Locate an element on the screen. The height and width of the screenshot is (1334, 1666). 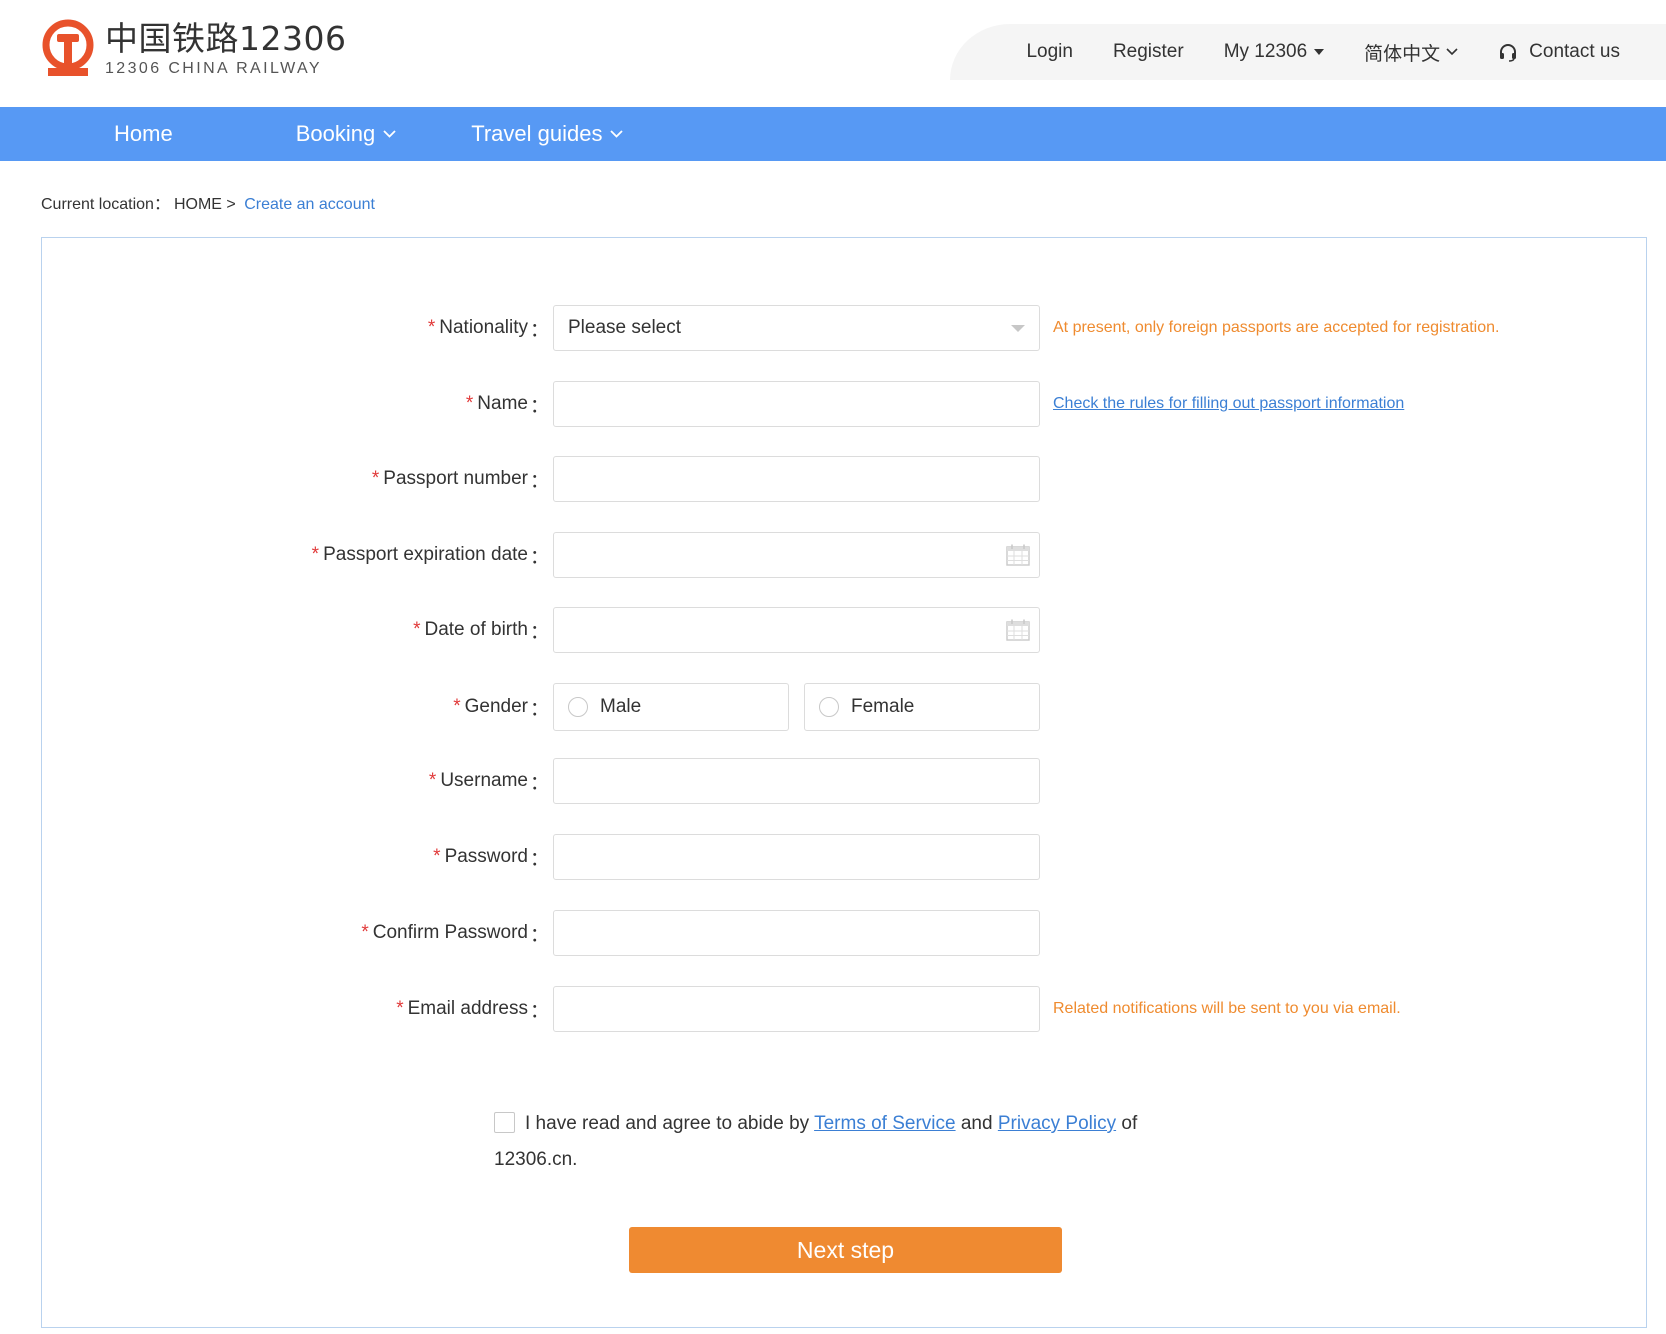
name-input is located at coordinates (796, 404).